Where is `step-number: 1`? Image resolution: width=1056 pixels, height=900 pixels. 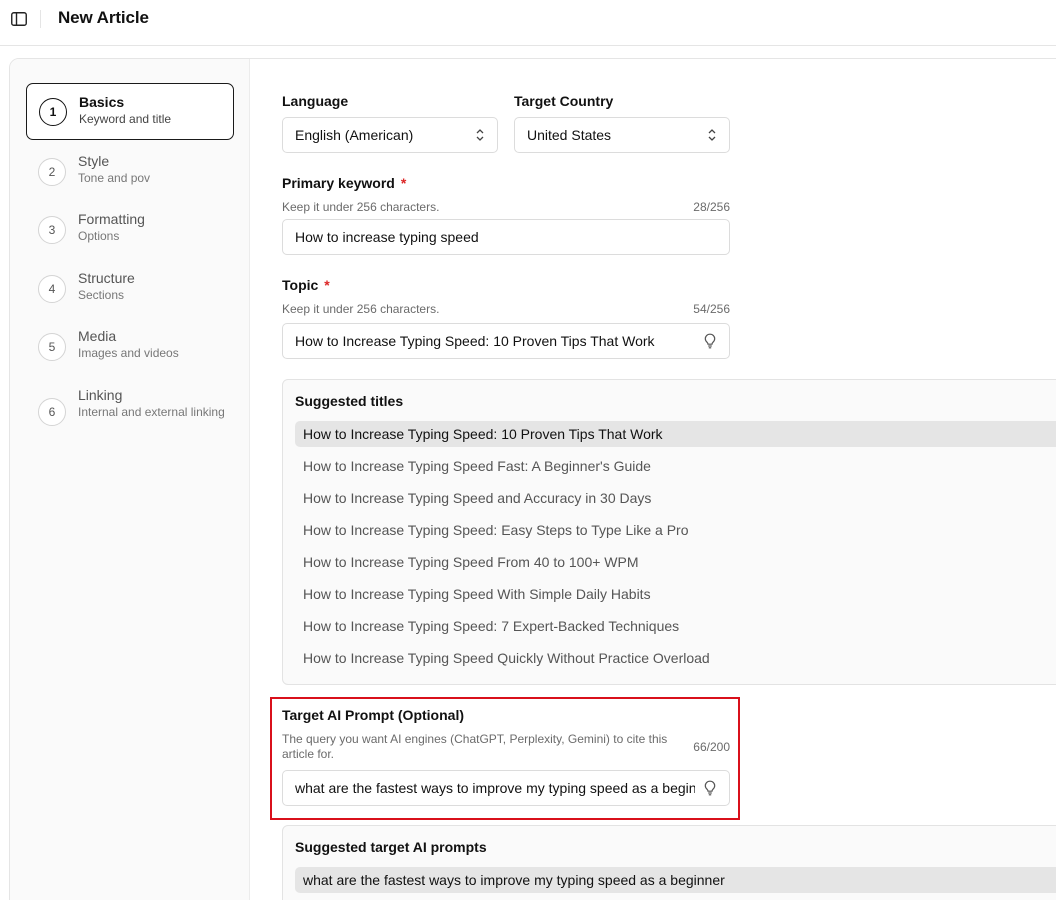 step-number: 1 is located at coordinates (53, 111).